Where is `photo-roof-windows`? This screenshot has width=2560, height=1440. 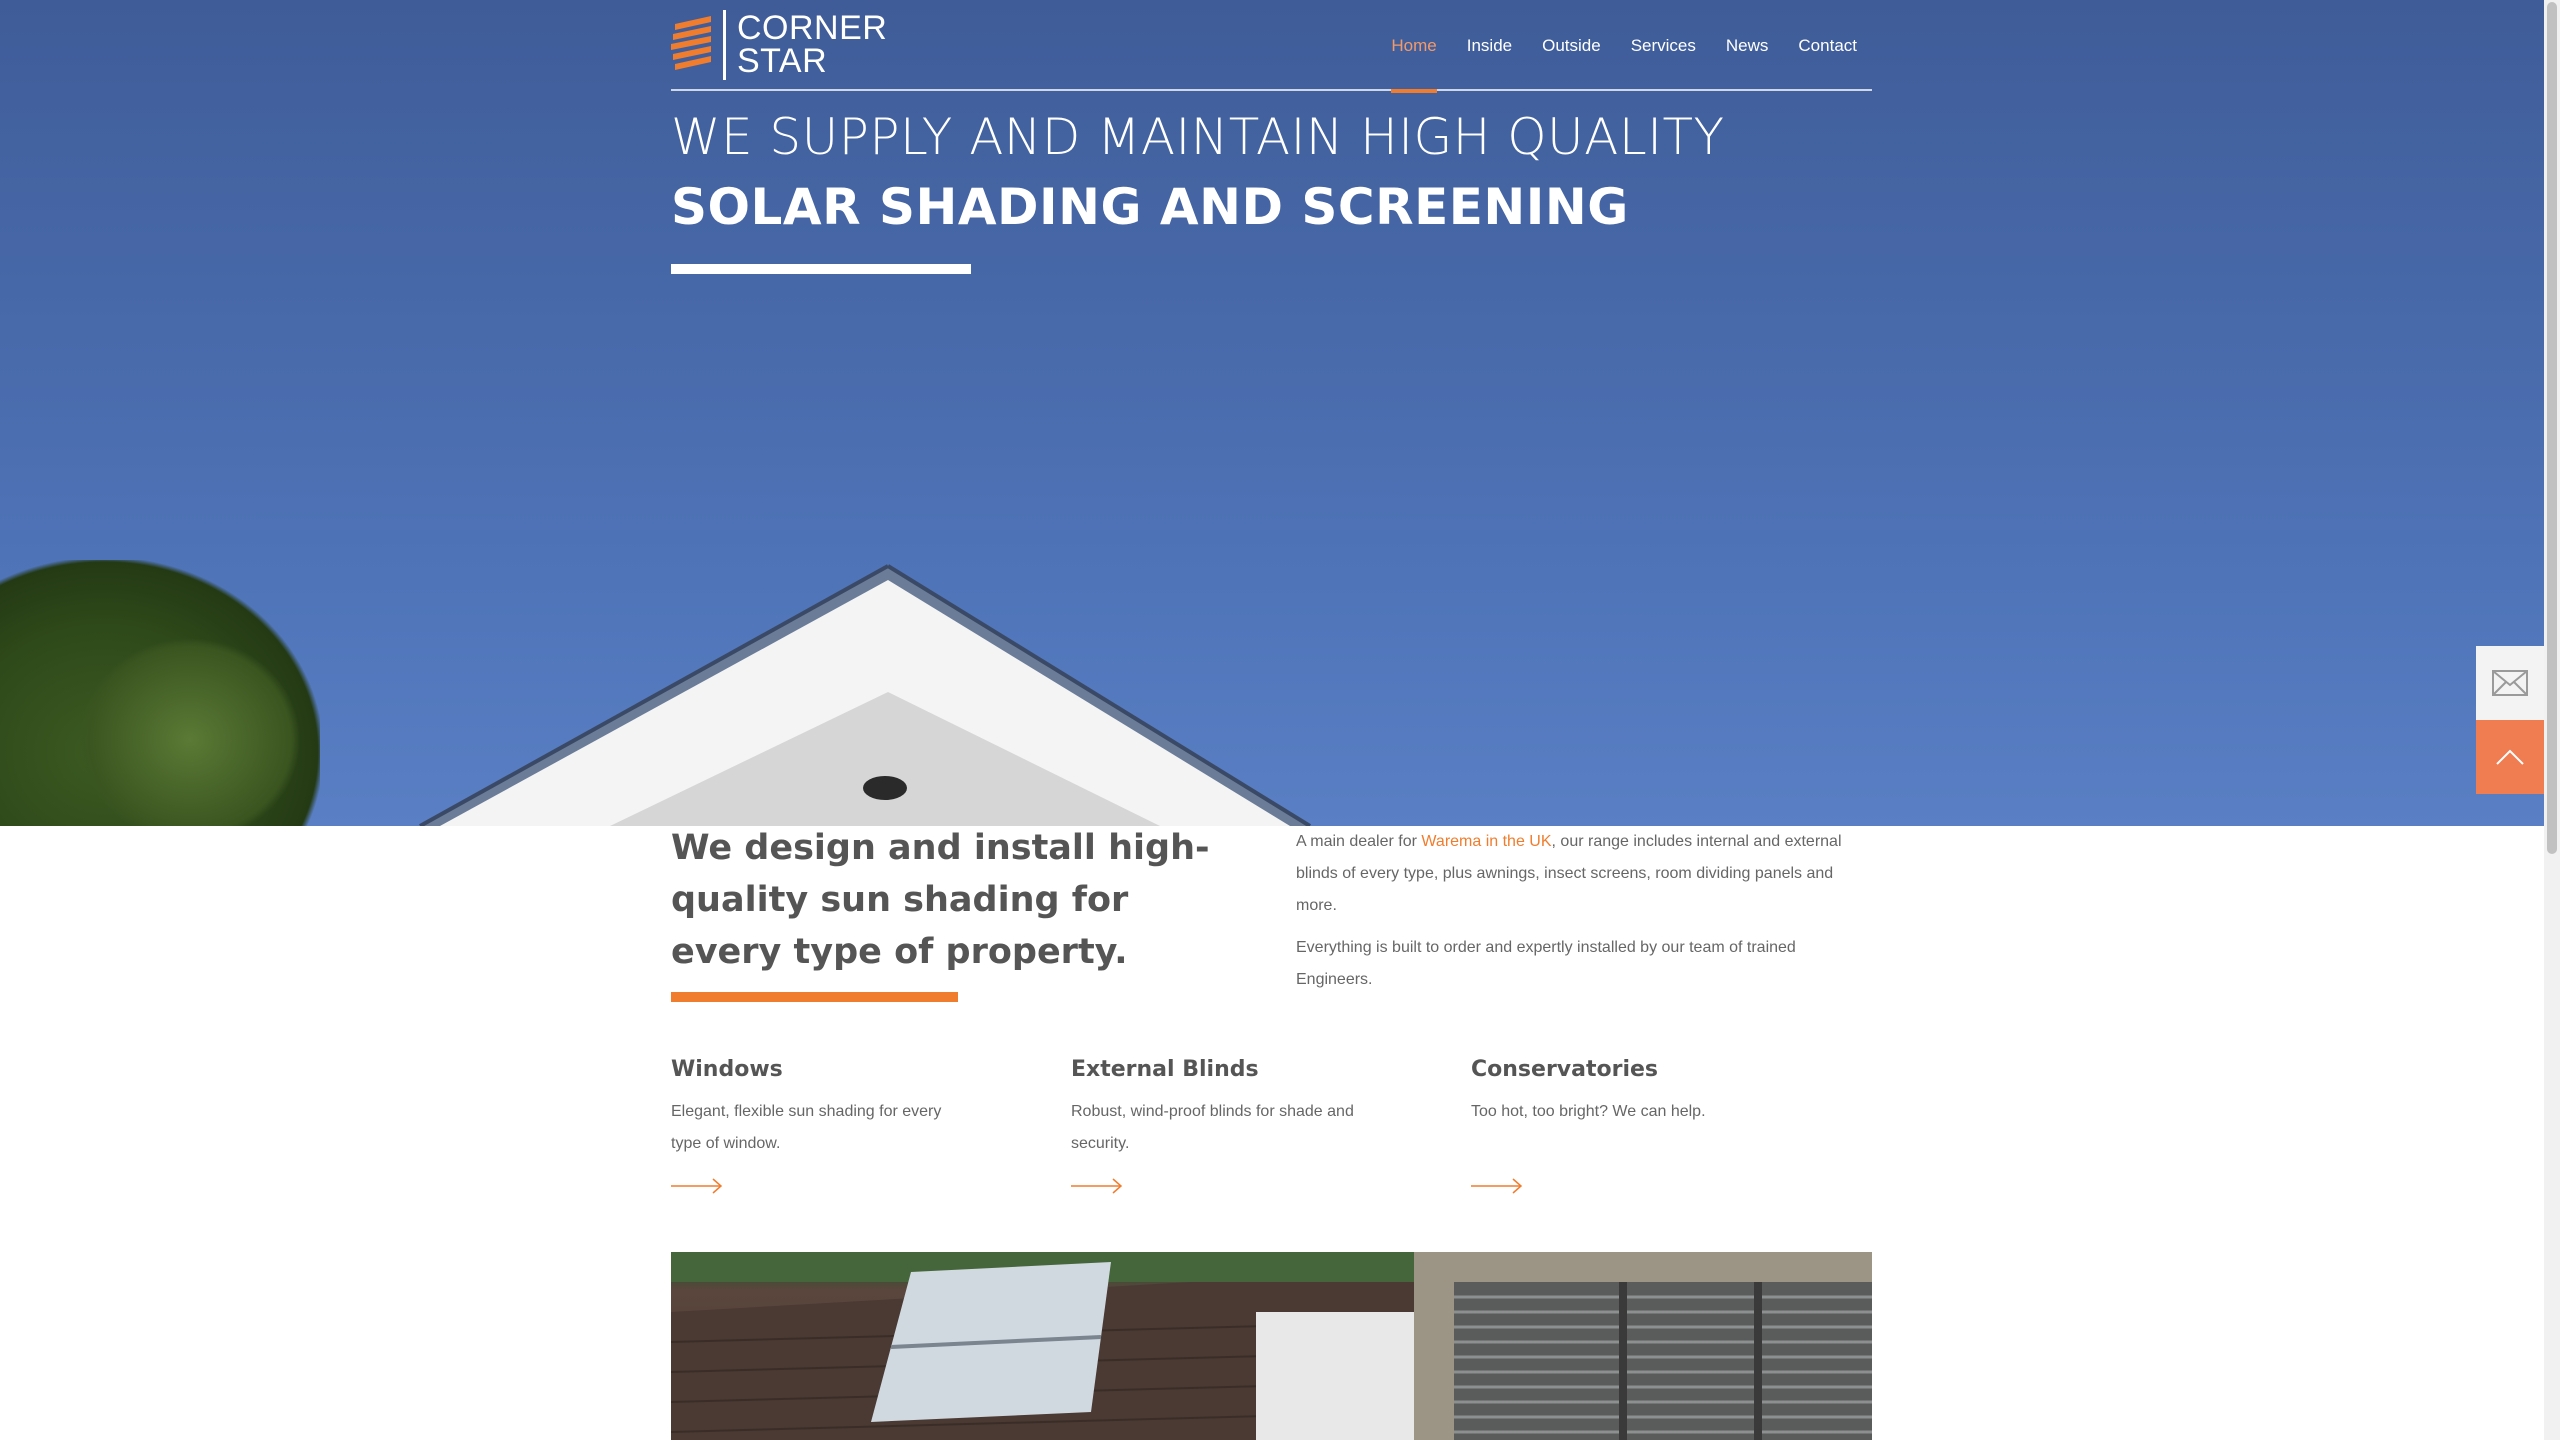
photo-roof-windows is located at coordinates (1042, 1346).